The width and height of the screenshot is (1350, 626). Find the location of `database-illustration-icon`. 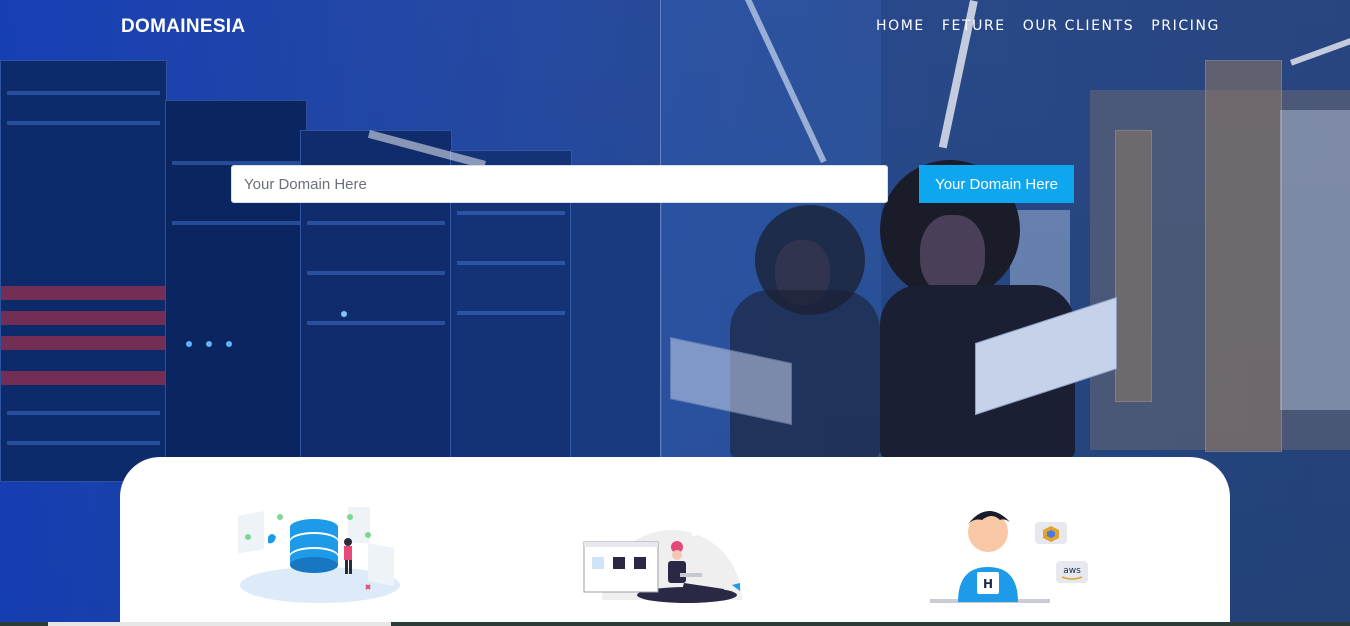

database-illustration-icon is located at coordinates (319, 555).